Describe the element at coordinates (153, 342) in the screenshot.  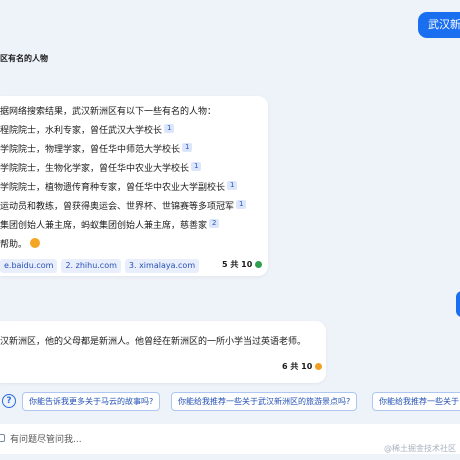
I see `second-answer-text: 汉新洲区，他的父母都是新洲人。他曾经在新洲区的一所小学当过英语老师。` at that location.